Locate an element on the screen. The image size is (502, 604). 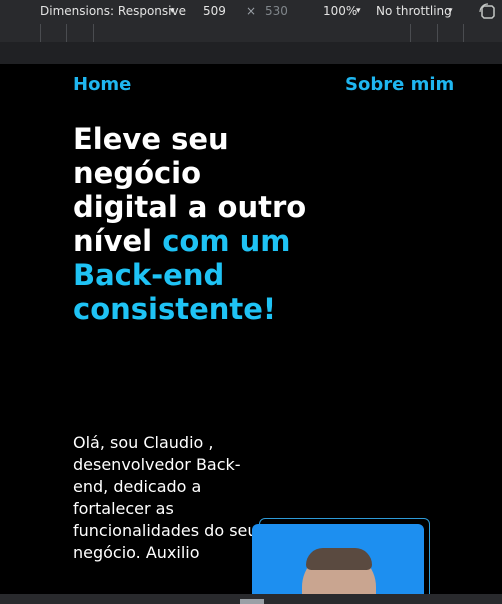
scrollbar-thumb is located at coordinates (252, 601).